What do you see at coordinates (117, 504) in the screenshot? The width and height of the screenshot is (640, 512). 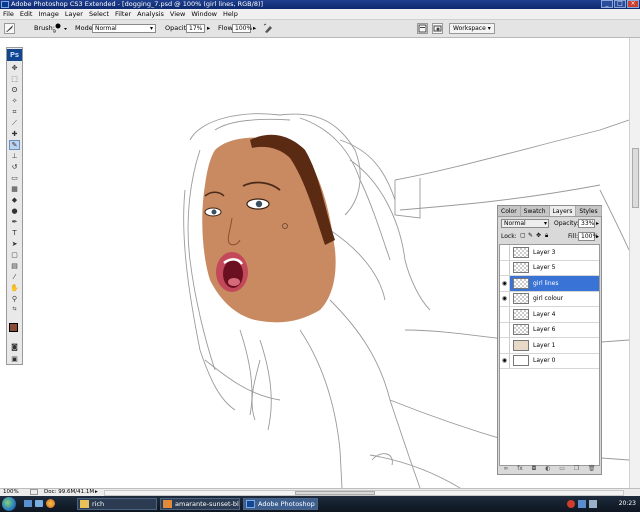 I see `task-rich: rich` at bounding box center [117, 504].